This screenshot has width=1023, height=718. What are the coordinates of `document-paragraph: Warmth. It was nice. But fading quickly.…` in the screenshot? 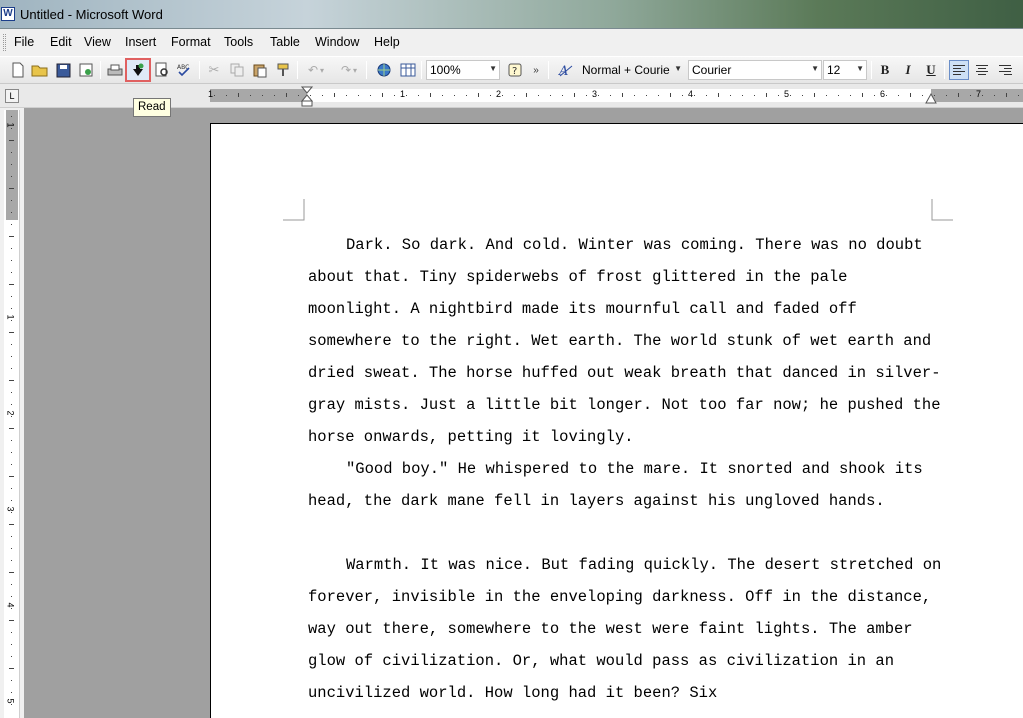 It's located at (628, 629).